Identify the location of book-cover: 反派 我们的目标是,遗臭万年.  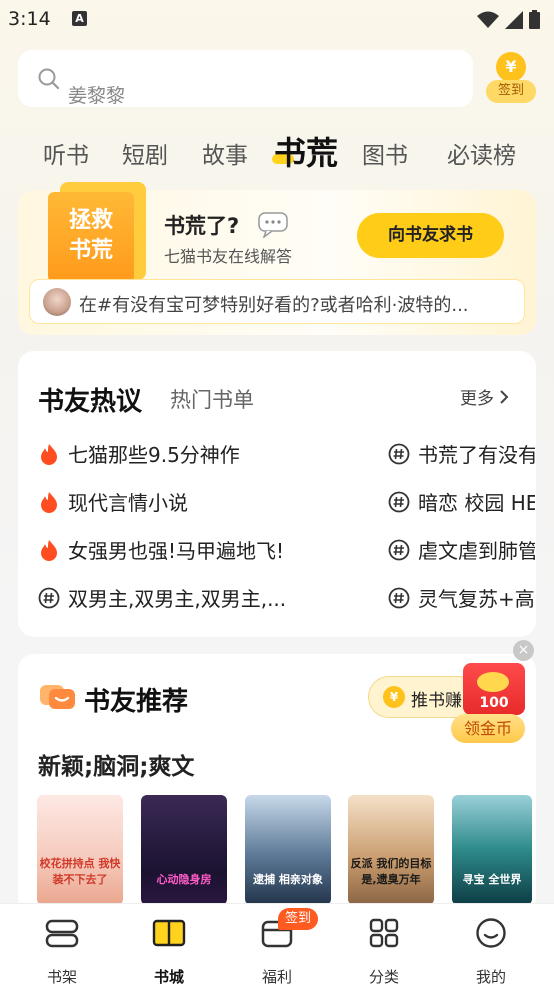
(391, 850).